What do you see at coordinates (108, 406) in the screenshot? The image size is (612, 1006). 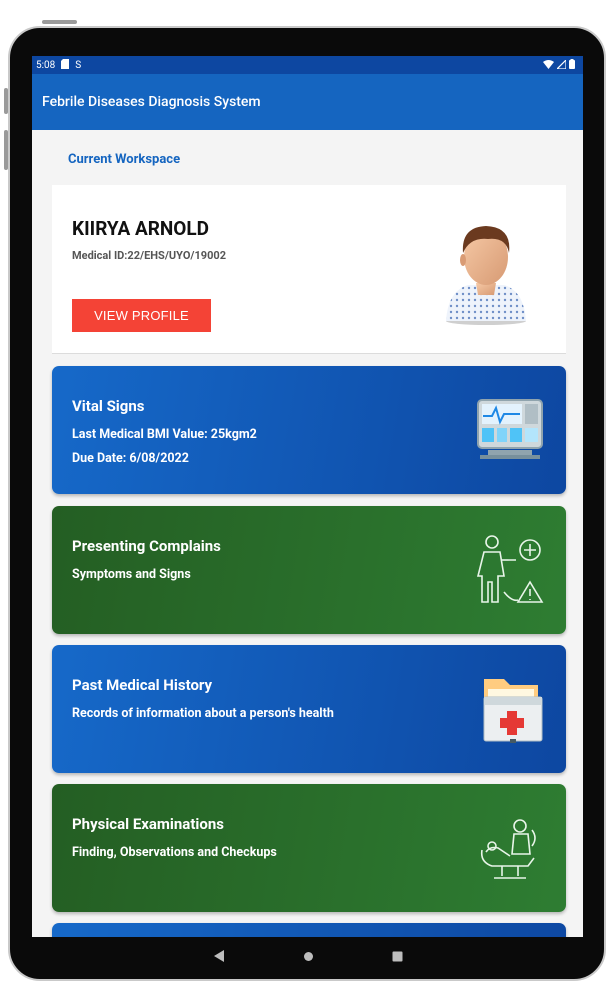 I see `card-title: Vital Signs` at bounding box center [108, 406].